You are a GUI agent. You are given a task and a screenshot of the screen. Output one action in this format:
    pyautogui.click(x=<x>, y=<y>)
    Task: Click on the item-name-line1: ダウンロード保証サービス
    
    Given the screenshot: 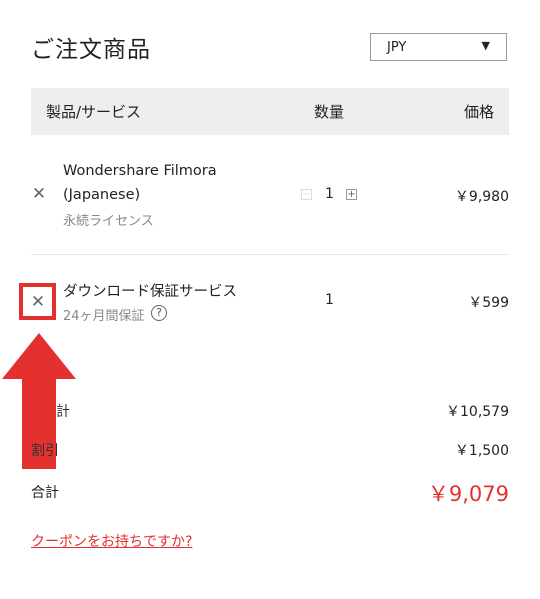 What is the action you would take?
    pyautogui.click(x=150, y=292)
    